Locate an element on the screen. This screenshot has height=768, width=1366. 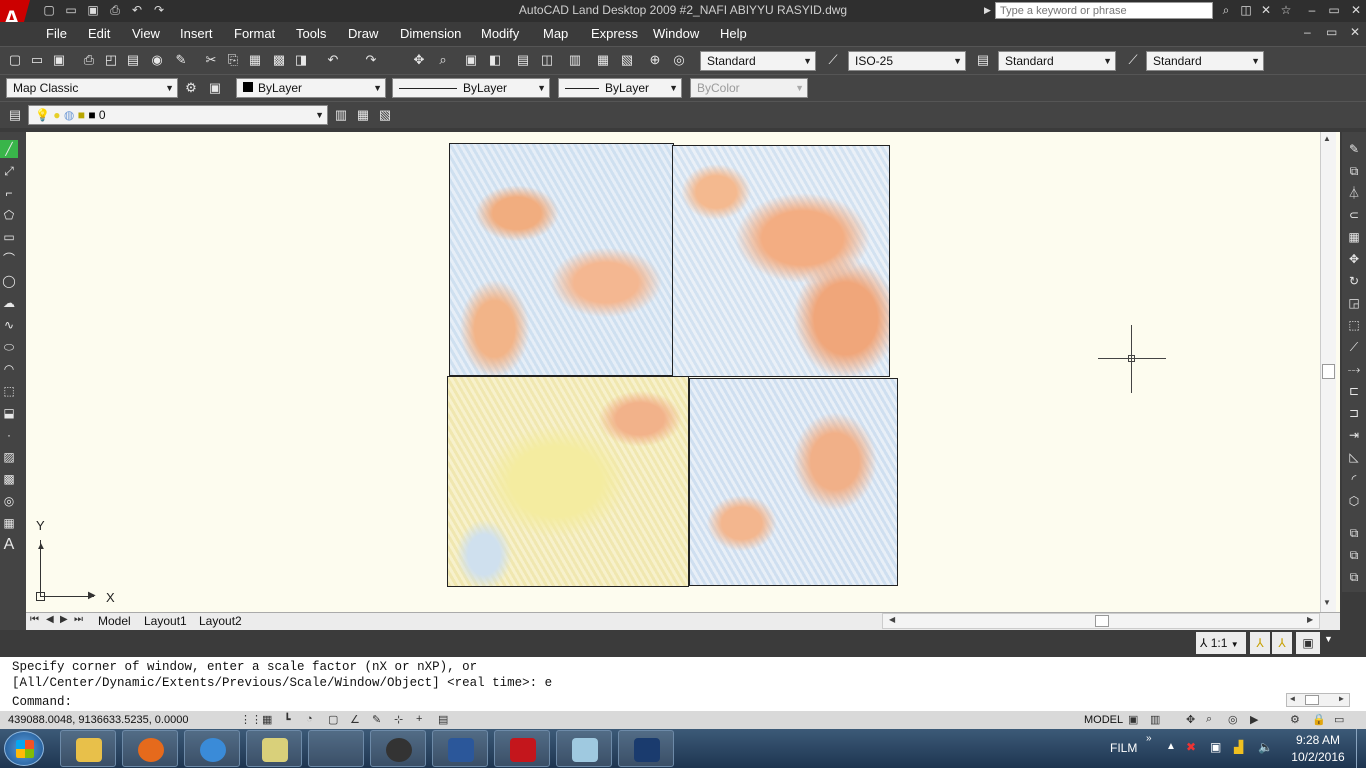
scroll-down-icon: ▼ is located at coordinates (1327, 602).